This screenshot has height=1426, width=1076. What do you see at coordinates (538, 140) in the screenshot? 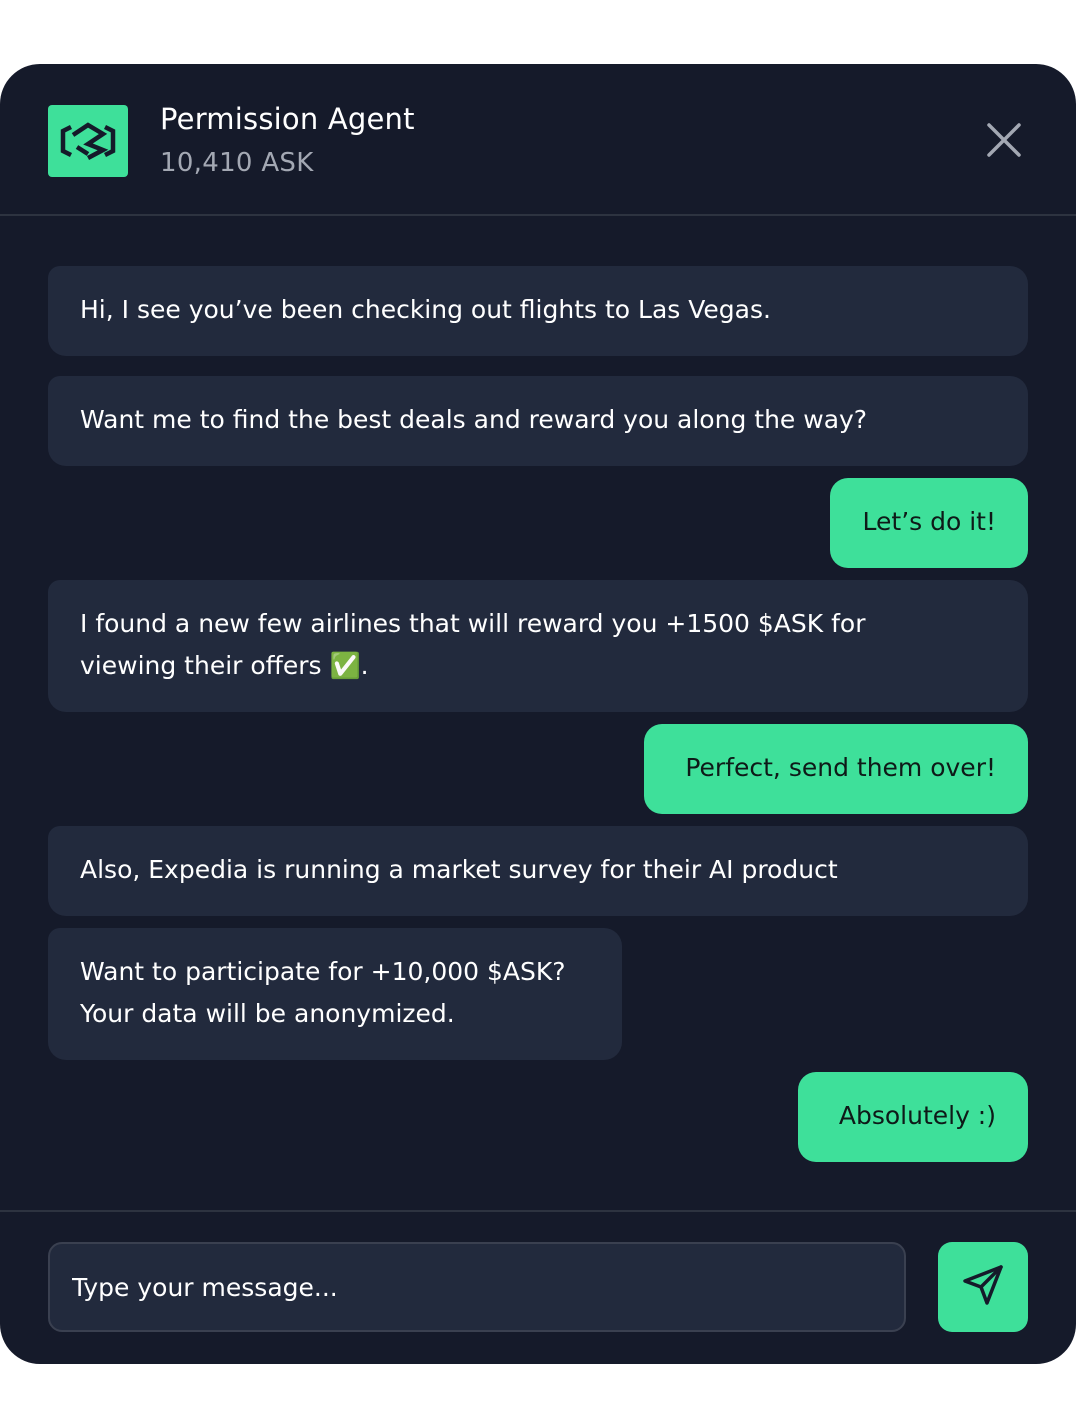
I see `chat-header: Permission Agent 10,410 ASK` at bounding box center [538, 140].